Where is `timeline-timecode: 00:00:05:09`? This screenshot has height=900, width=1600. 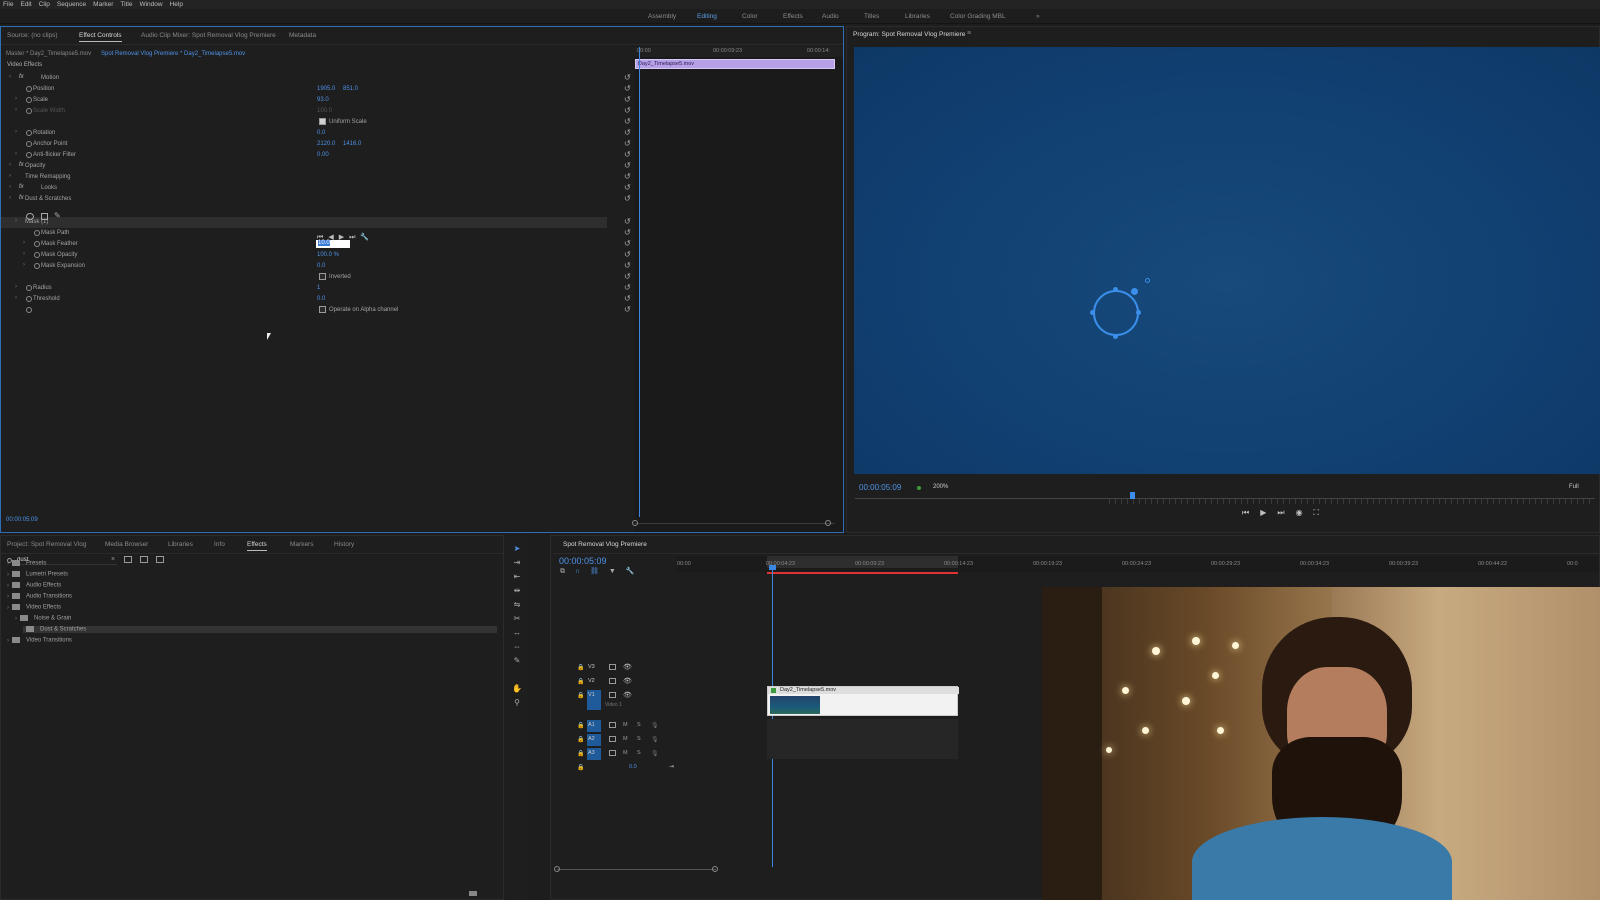 timeline-timecode: 00:00:05:09 is located at coordinates (583, 561).